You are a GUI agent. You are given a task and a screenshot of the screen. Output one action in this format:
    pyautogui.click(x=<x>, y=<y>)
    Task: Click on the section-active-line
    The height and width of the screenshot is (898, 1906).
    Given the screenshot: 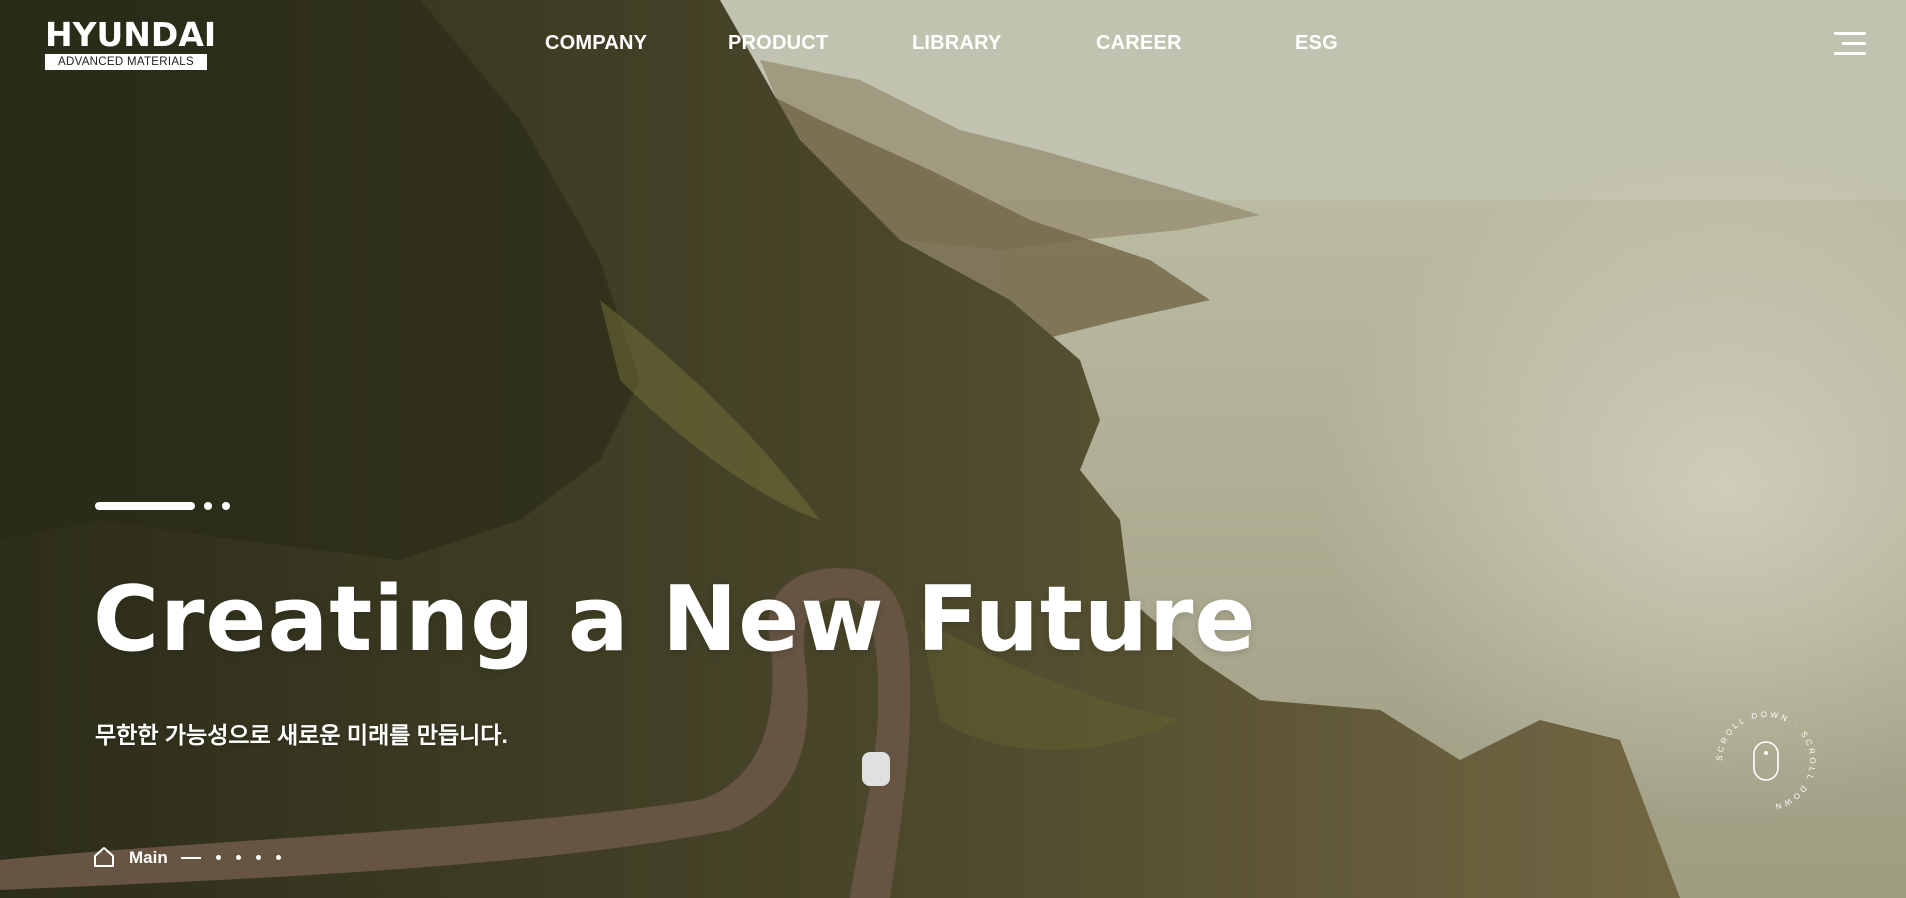 What is the action you would take?
    pyautogui.click(x=191, y=858)
    